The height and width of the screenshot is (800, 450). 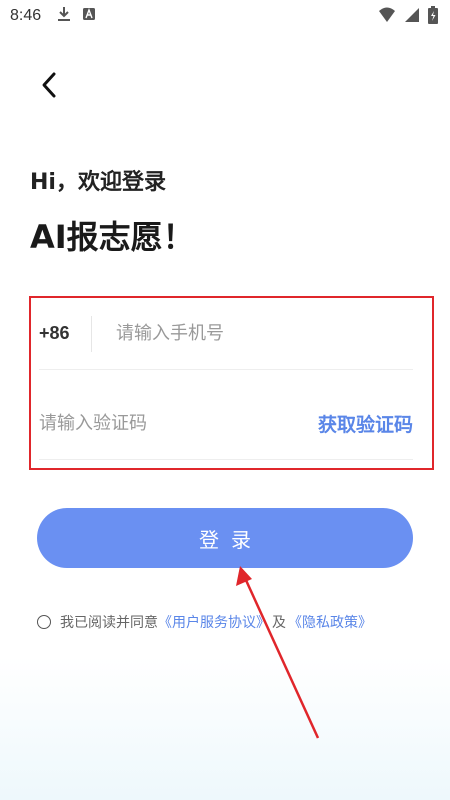 I want to click on get-code-button: 获取验证码, so click(x=365, y=423).